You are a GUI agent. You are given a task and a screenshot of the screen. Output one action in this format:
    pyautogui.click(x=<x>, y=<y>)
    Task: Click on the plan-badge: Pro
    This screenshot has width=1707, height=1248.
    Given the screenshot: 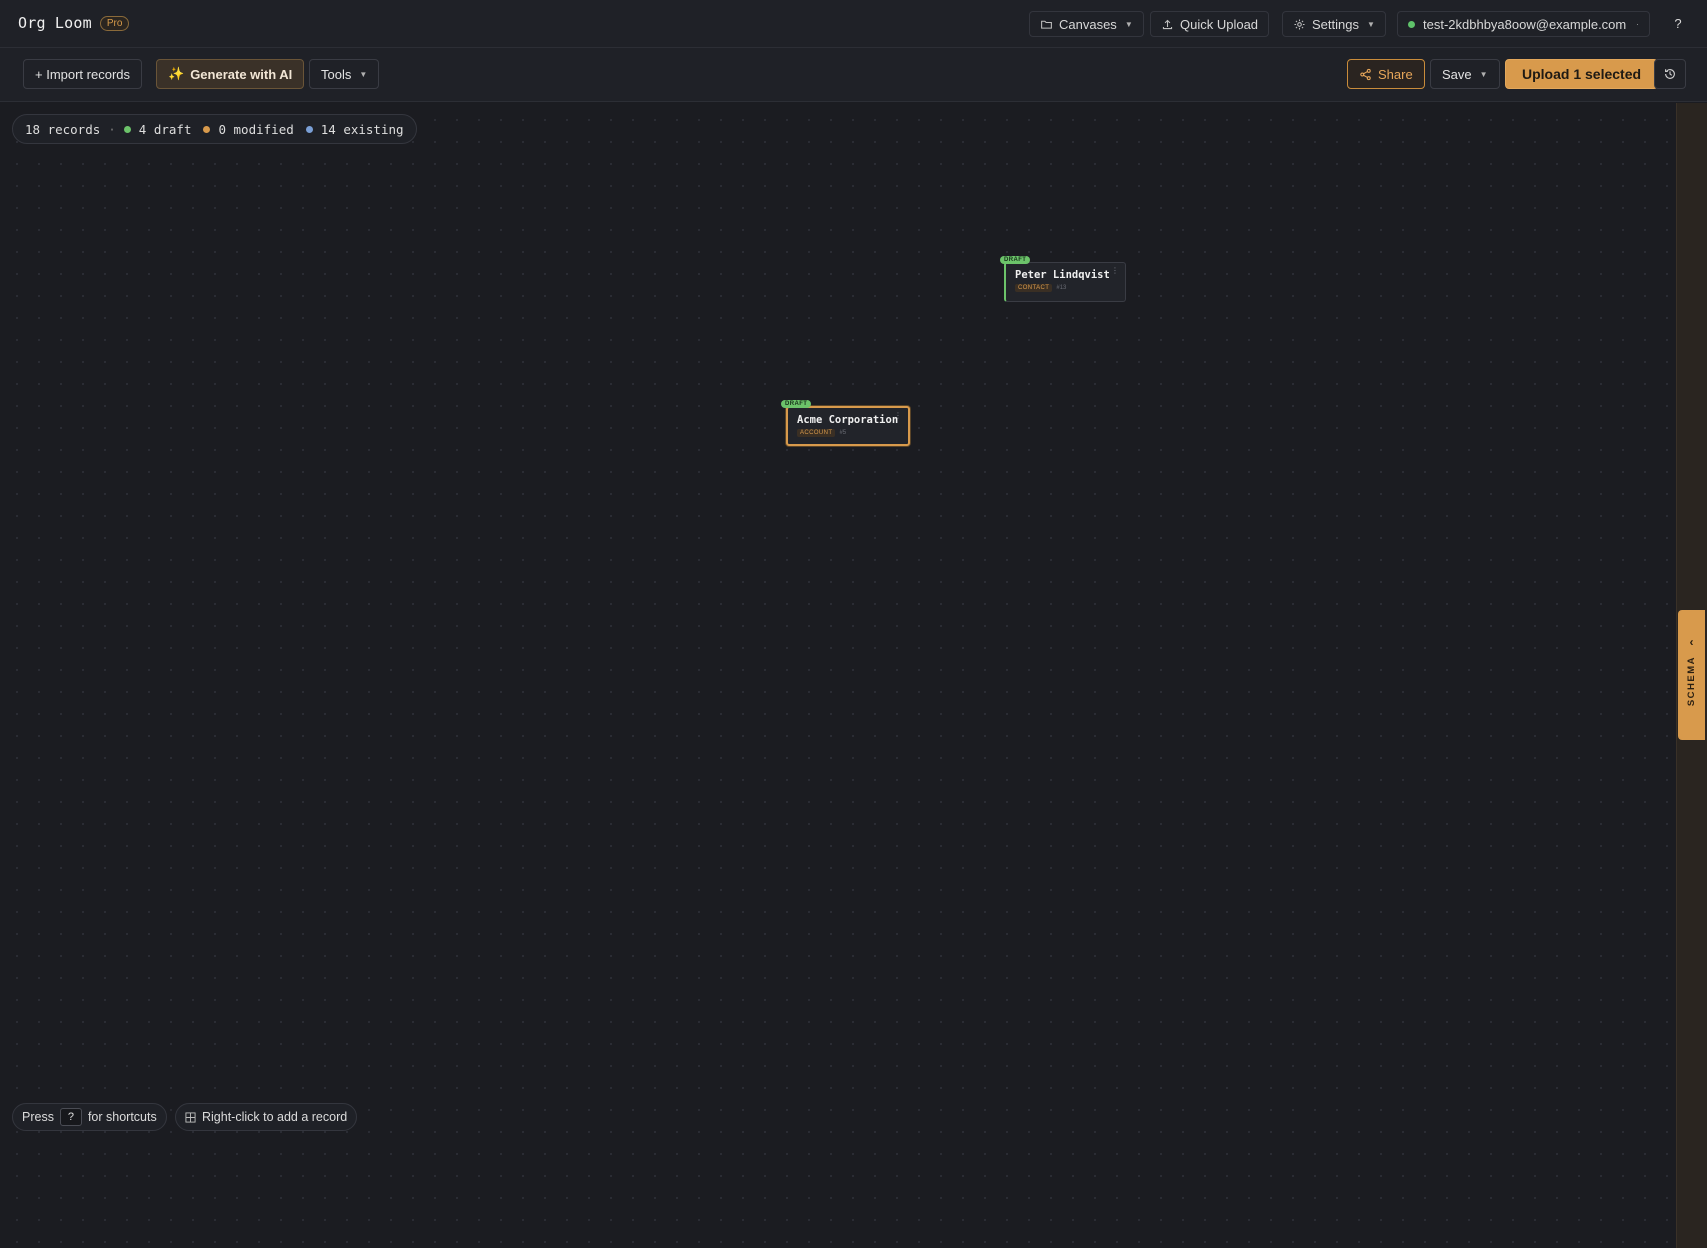 What is the action you would take?
    pyautogui.click(x=114, y=23)
    